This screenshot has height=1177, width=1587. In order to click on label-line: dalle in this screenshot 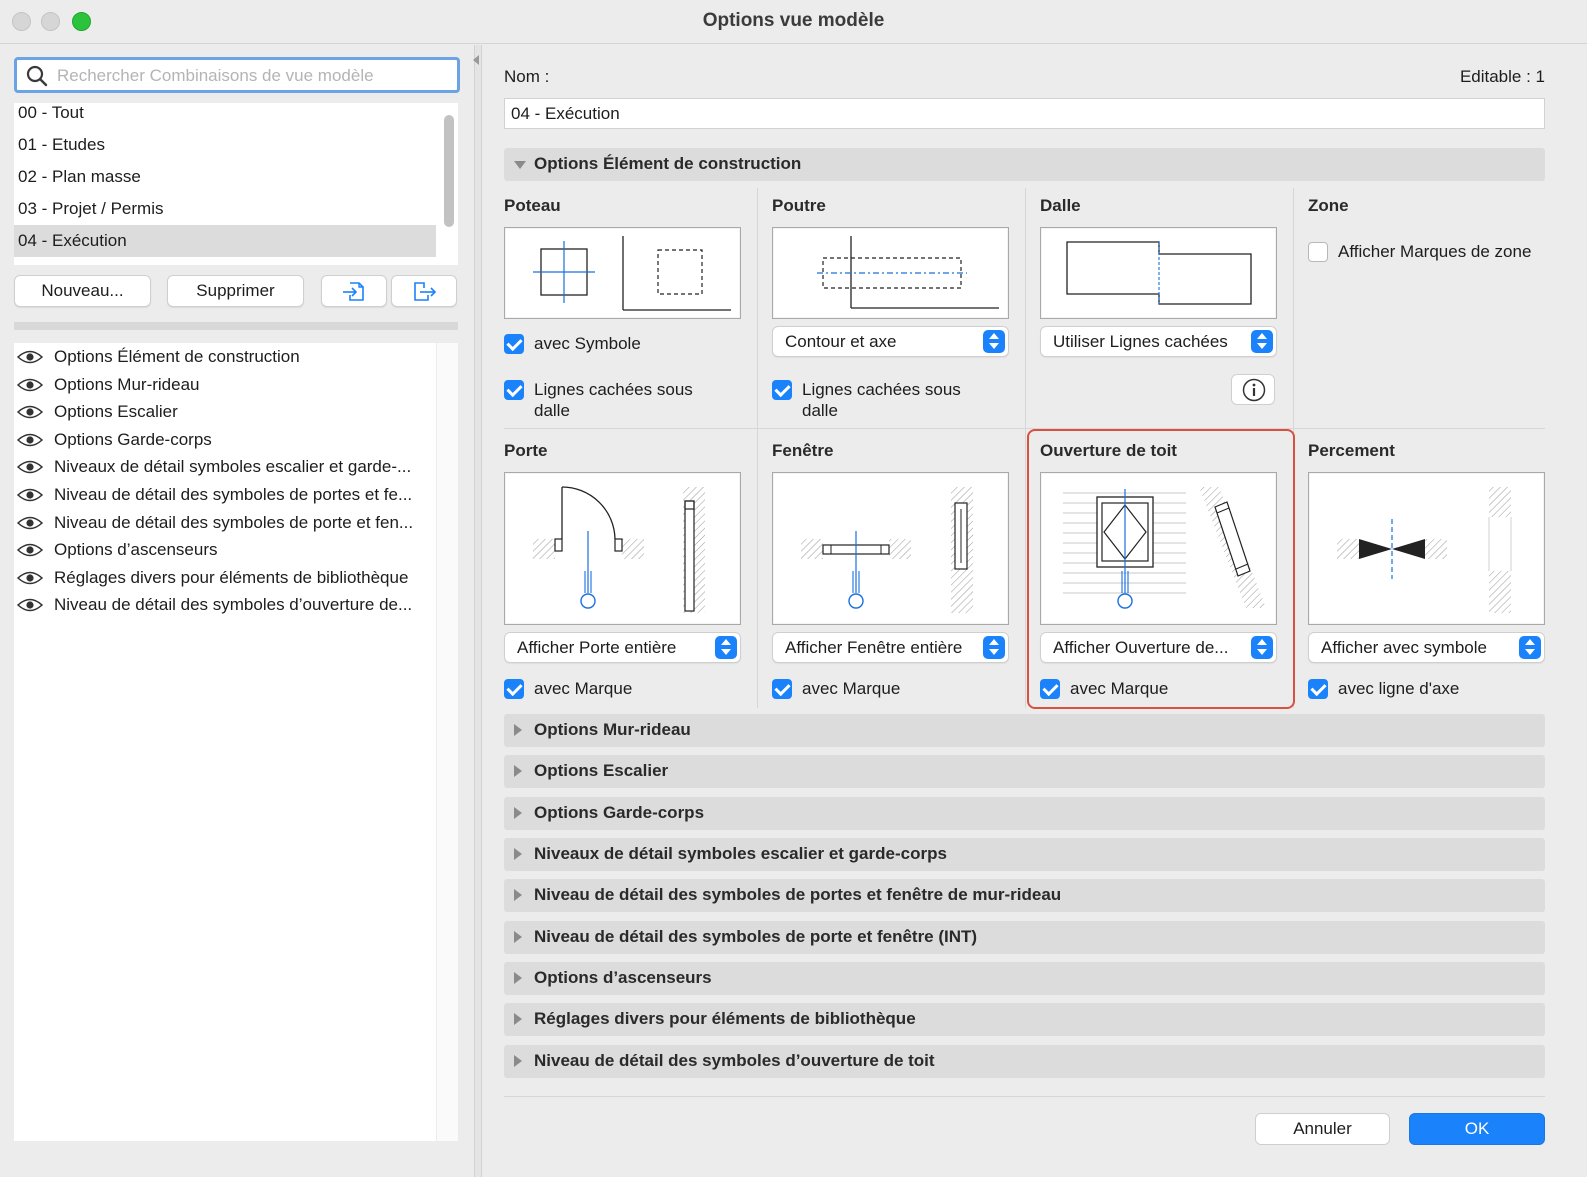, I will do `click(820, 410)`.